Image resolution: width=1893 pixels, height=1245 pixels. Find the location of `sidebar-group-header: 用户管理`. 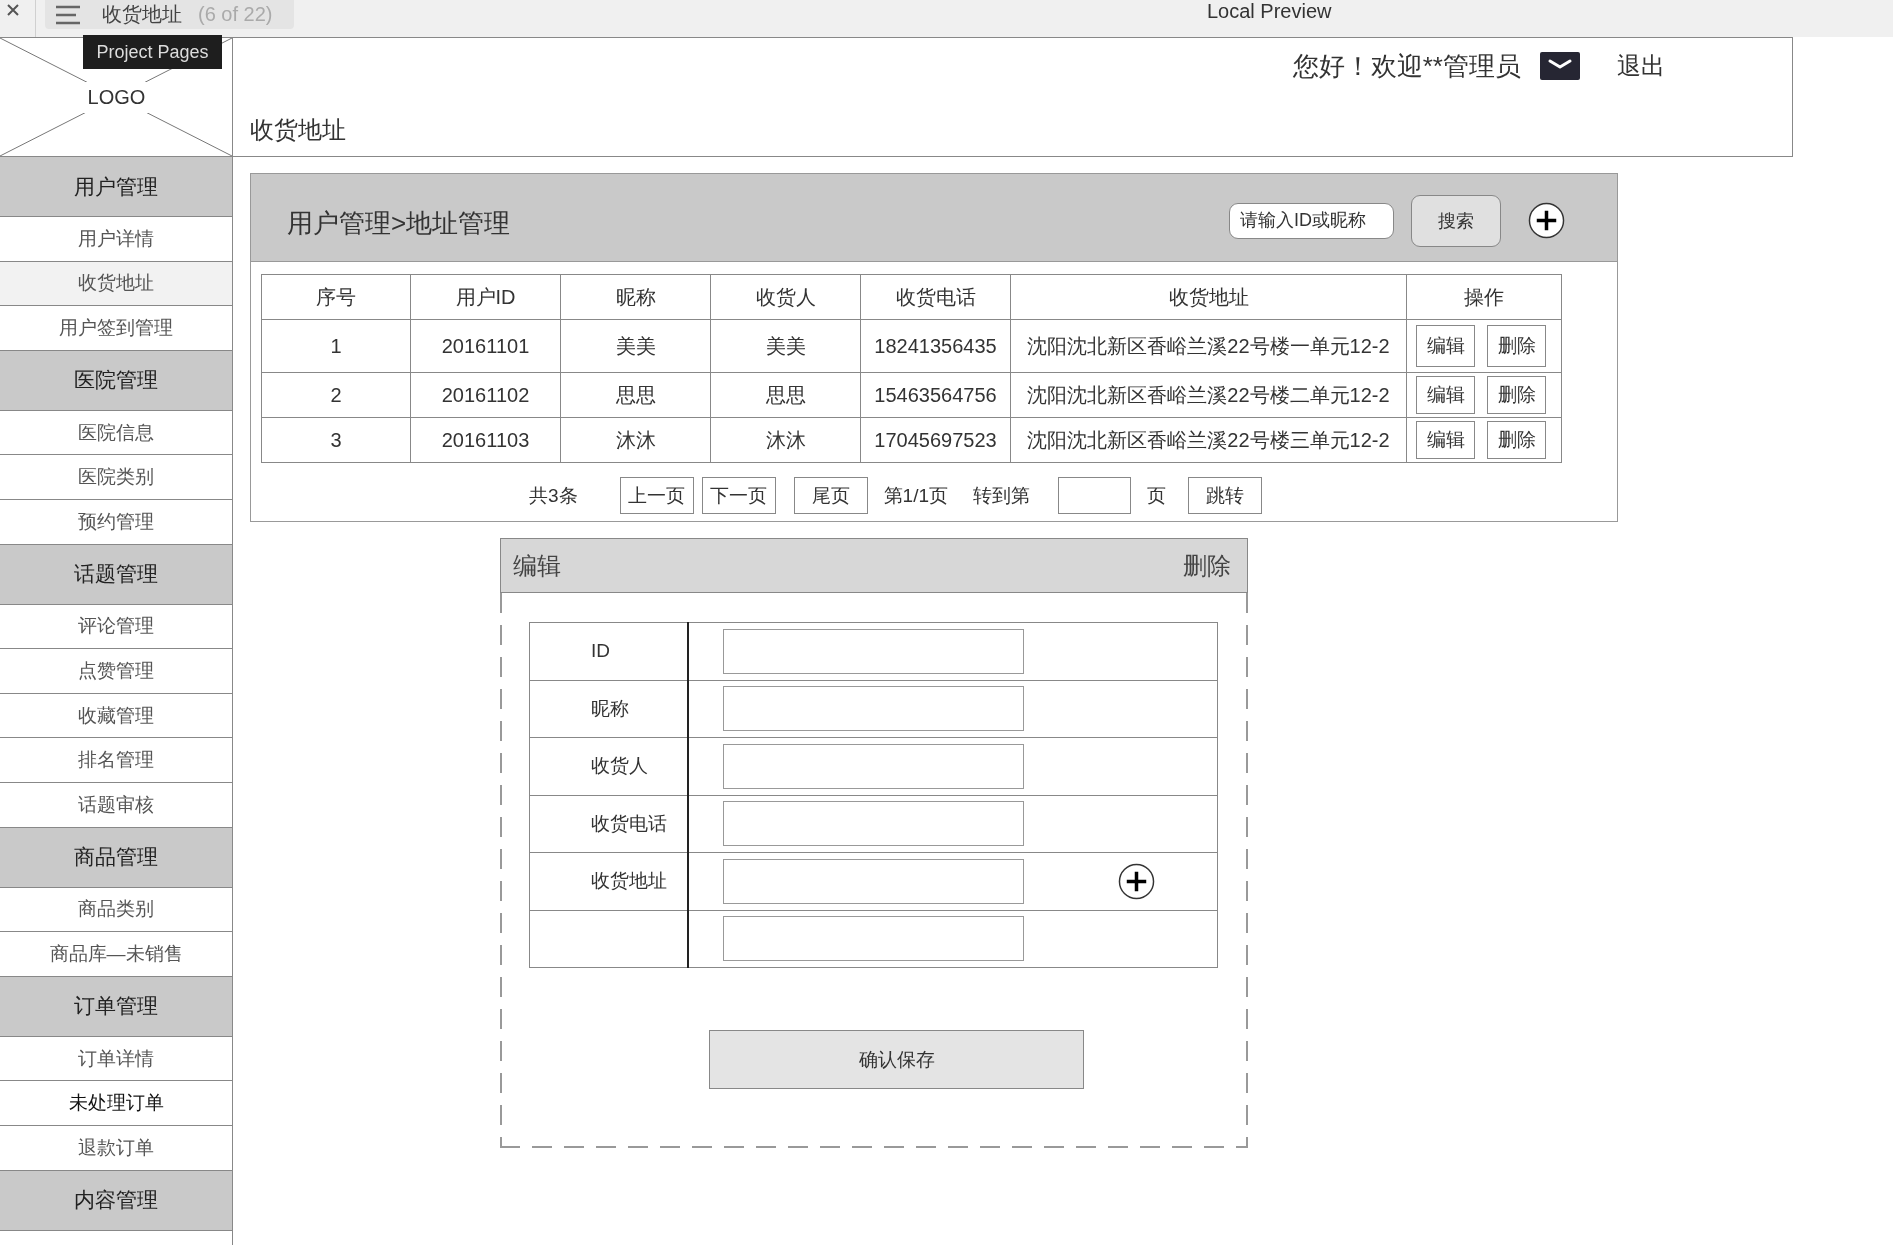

sidebar-group-header: 用户管理 is located at coordinates (116, 187).